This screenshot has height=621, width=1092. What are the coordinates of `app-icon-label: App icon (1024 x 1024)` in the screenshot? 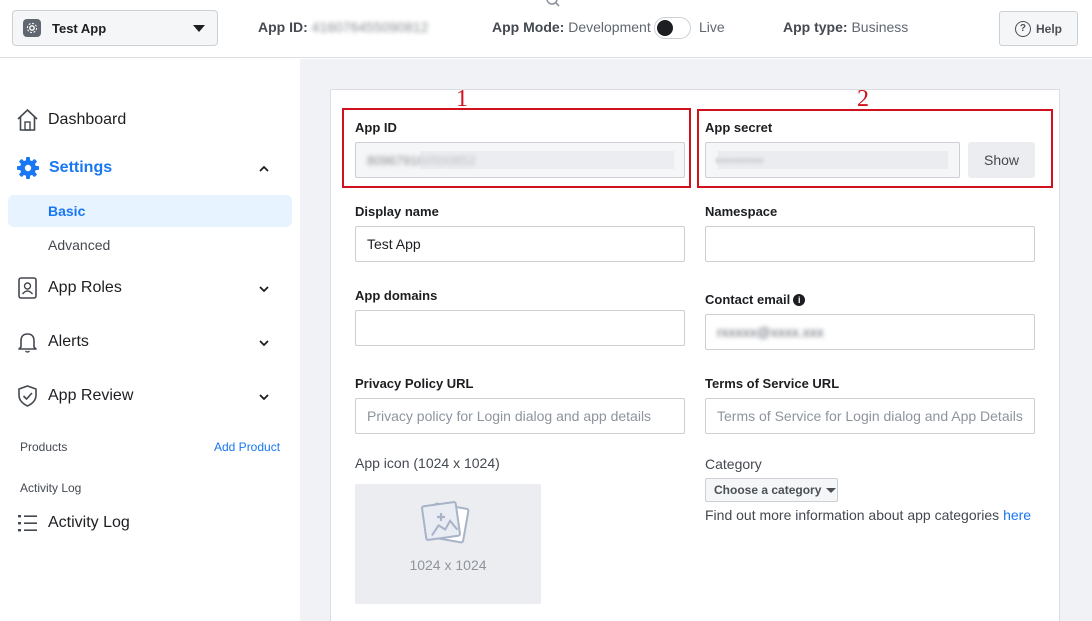 It's located at (427, 463).